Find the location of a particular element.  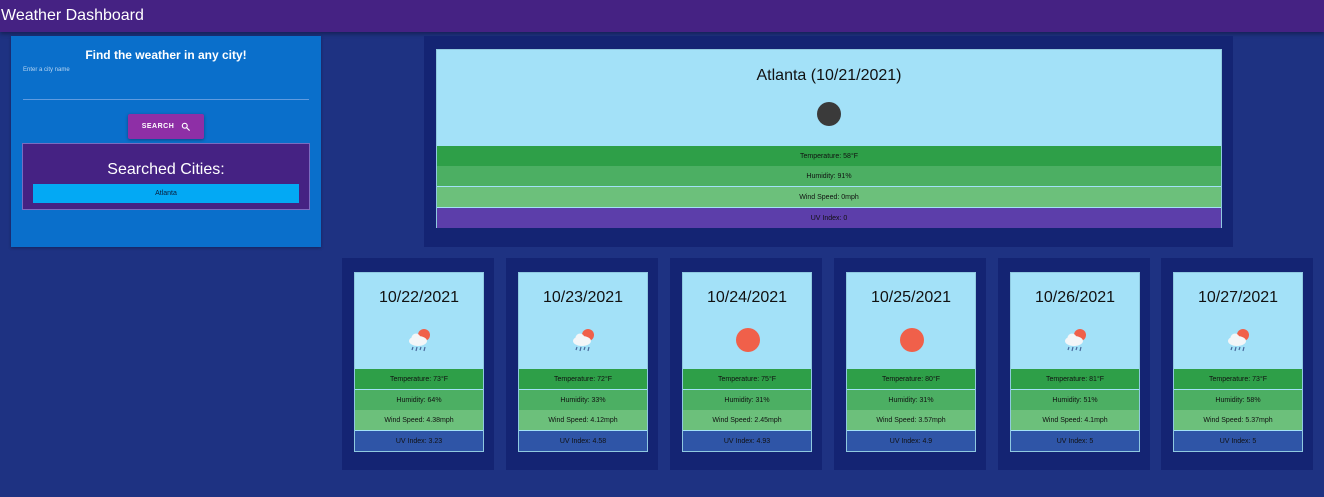

city-search-input is located at coordinates (166, 88).